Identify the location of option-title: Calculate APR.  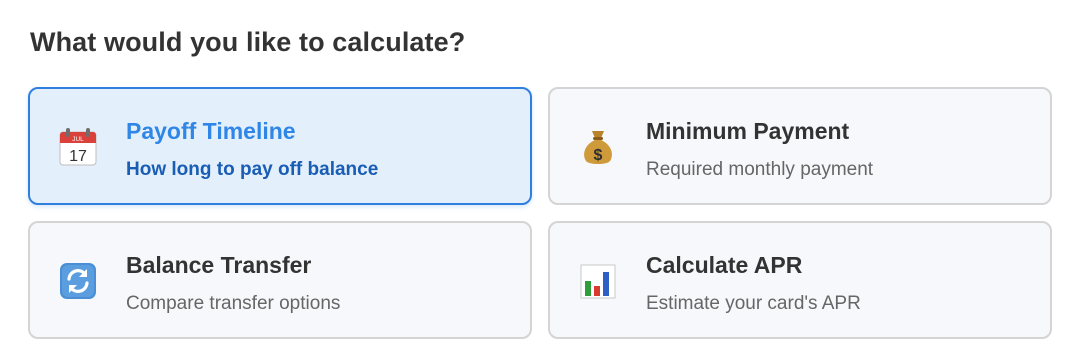
(724, 265).